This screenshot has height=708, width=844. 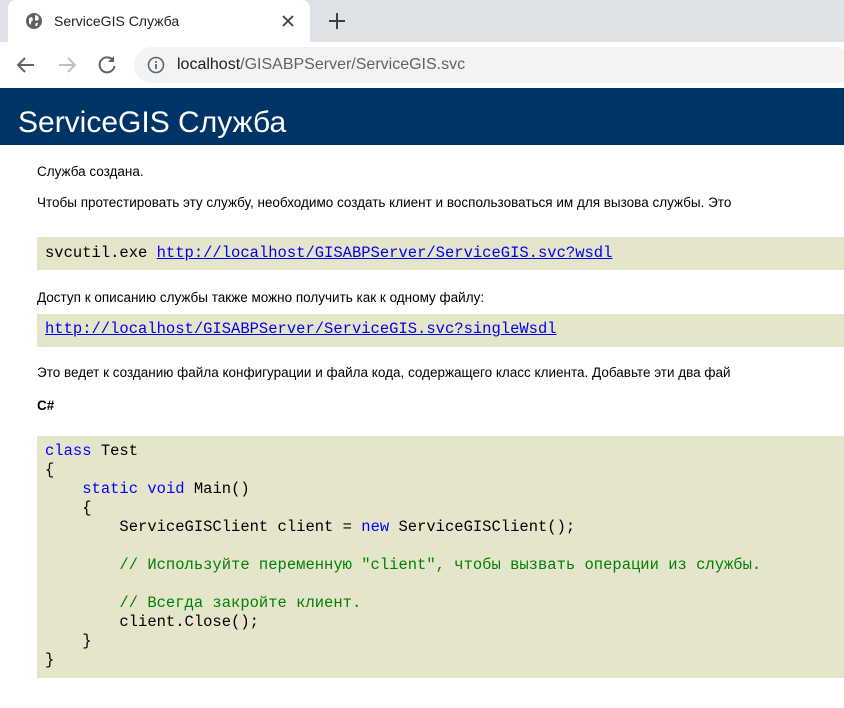 I want to click on code-comment: // Всегда закройте клиент., so click(x=203, y=603).